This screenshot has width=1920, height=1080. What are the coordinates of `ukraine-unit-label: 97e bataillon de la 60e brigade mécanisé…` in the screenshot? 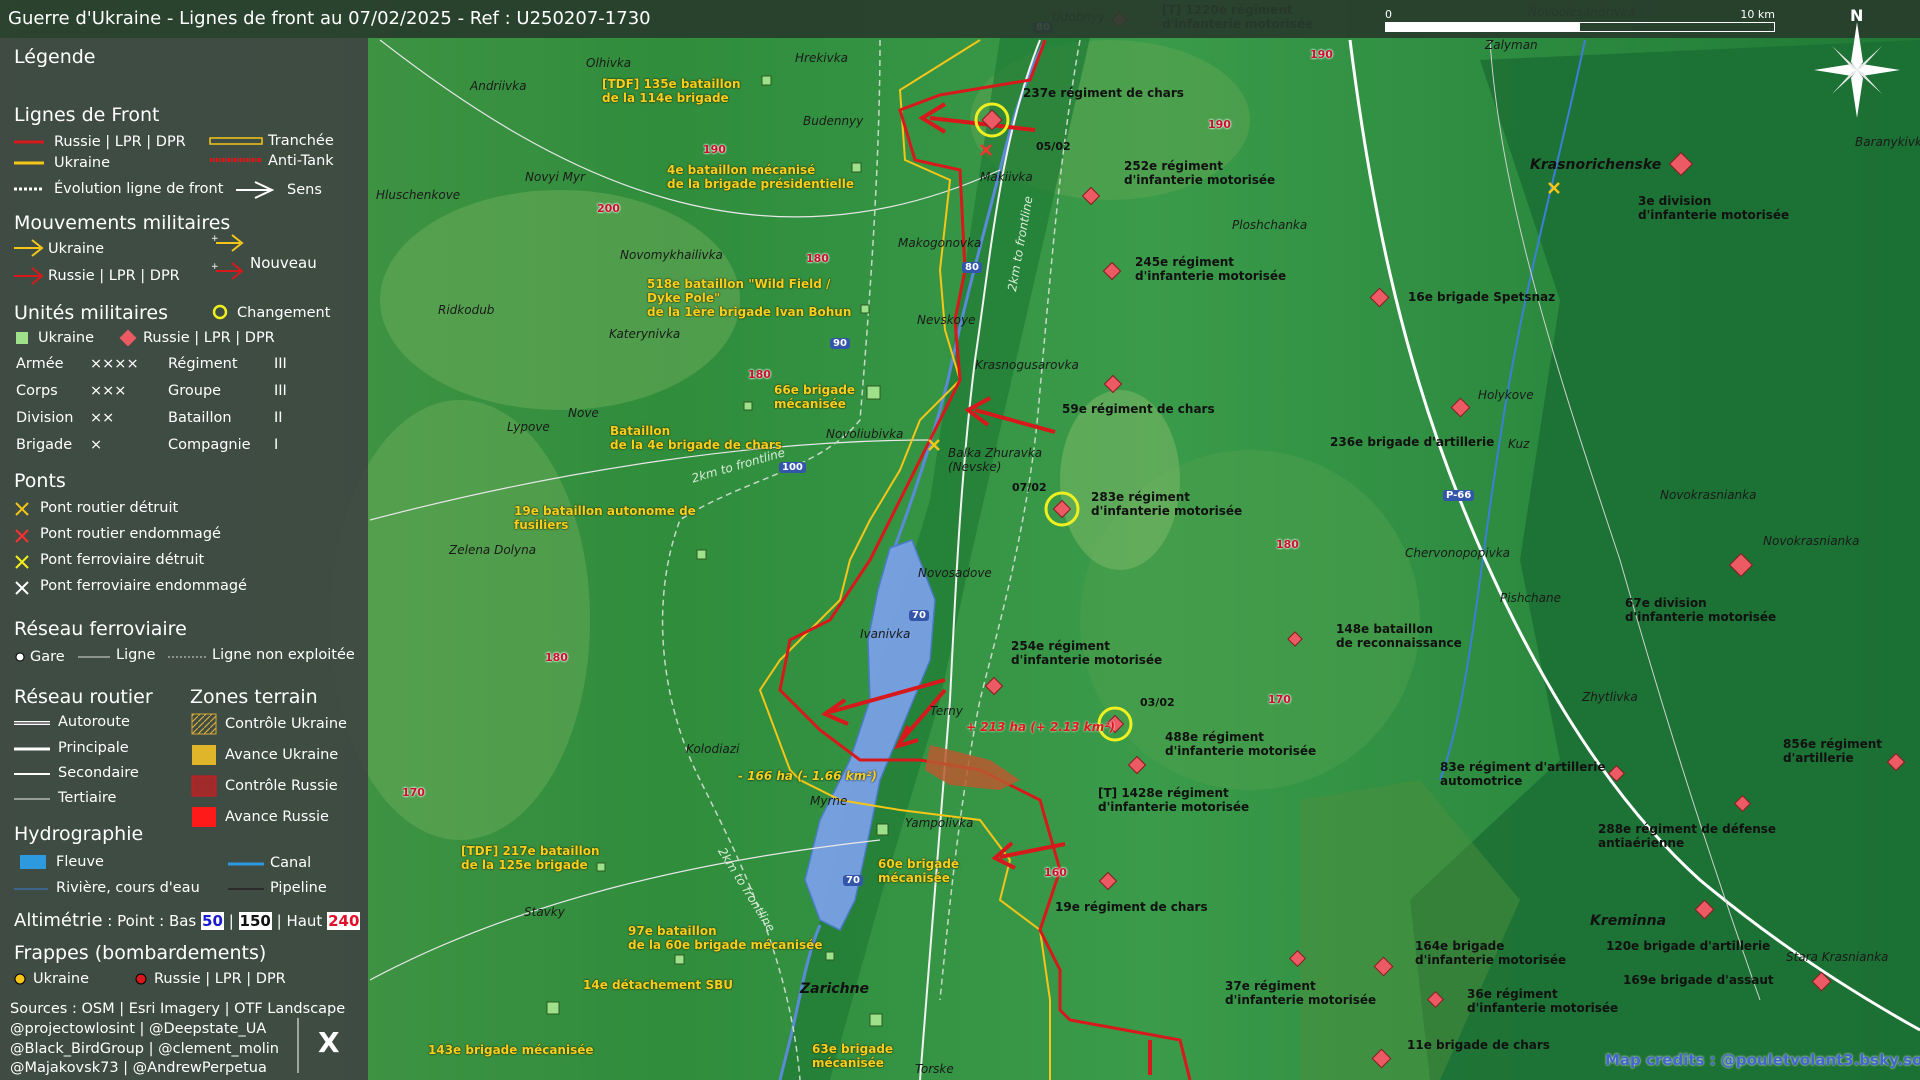 It's located at (725, 938).